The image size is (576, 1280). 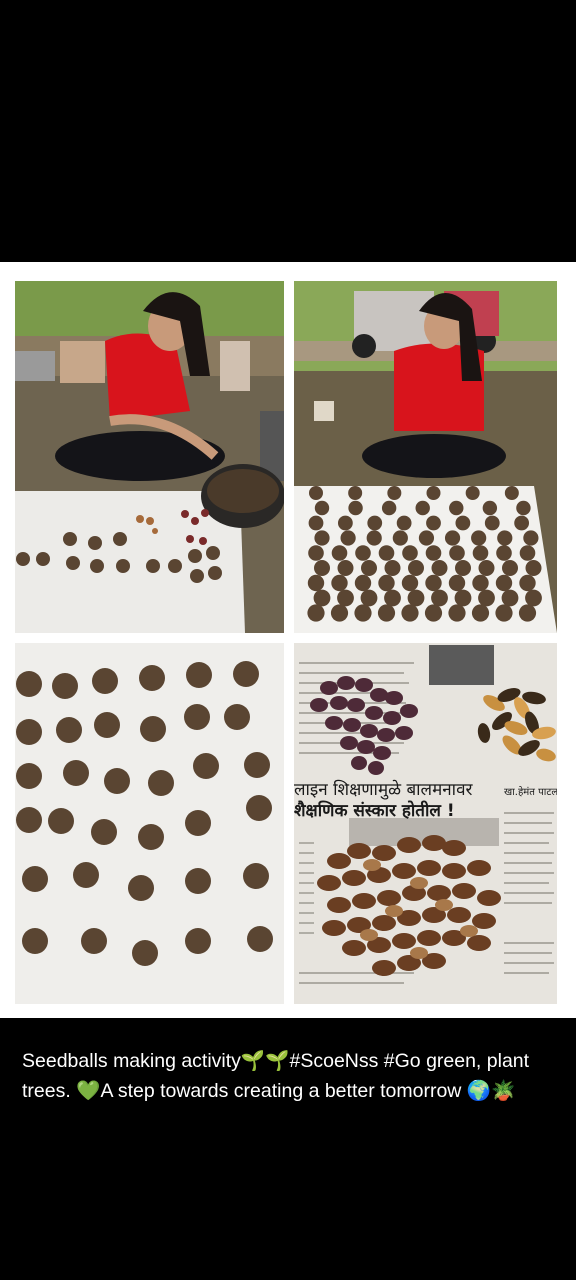 What do you see at coordinates (530, 792) in the screenshot?
I see `newspaper-byline: खा.हेमंत पाटल` at bounding box center [530, 792].